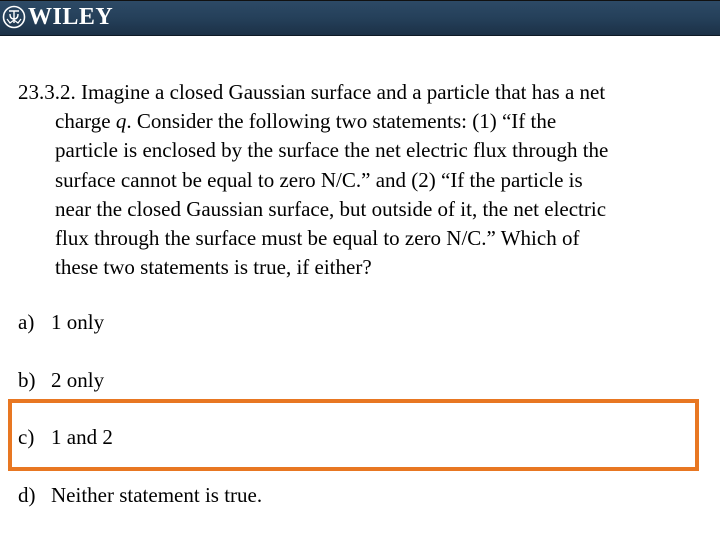  I want to click on wiley-logo-icon, so click(14, 17).